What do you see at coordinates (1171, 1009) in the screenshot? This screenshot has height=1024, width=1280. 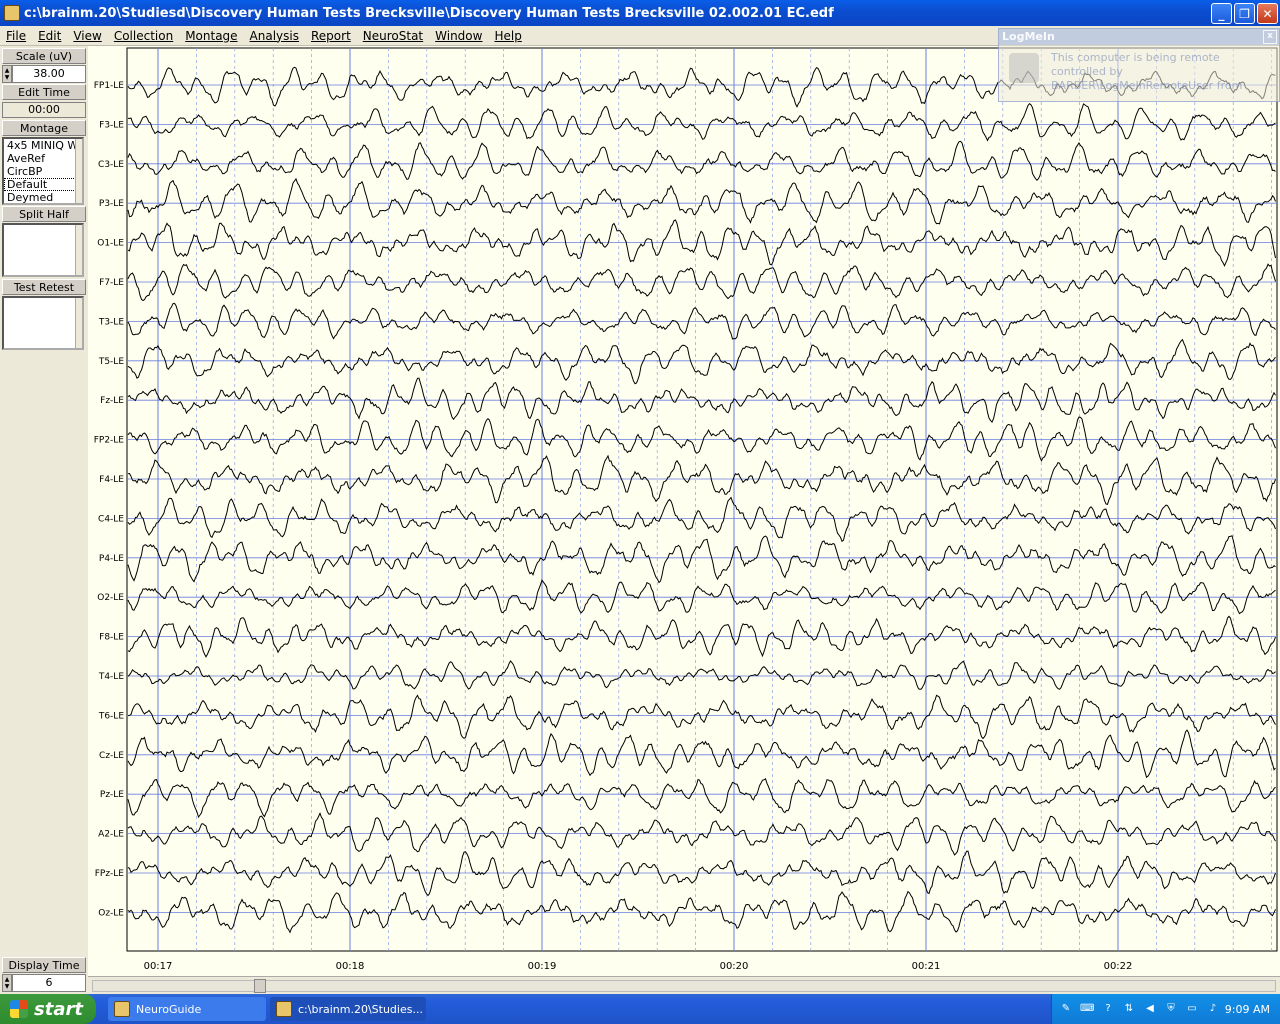 I see `shield-icon: ⛨` at bounding box center [1171, 1009].